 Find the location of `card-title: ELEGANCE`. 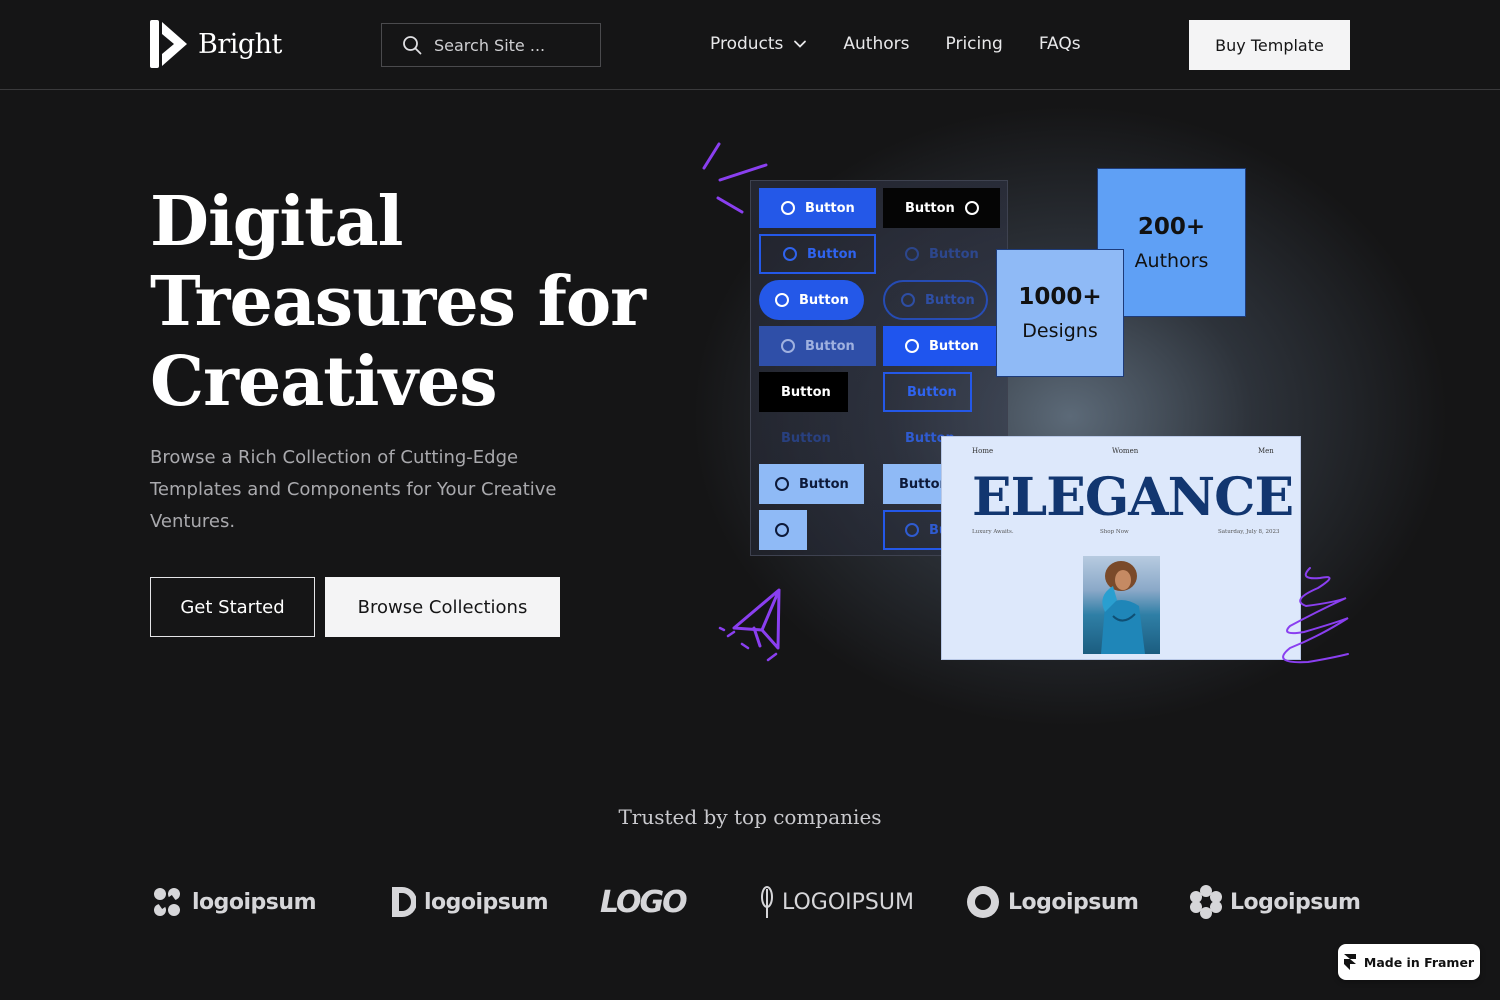

card-title: ELEGANCE is located at coordinates (1133, 497).